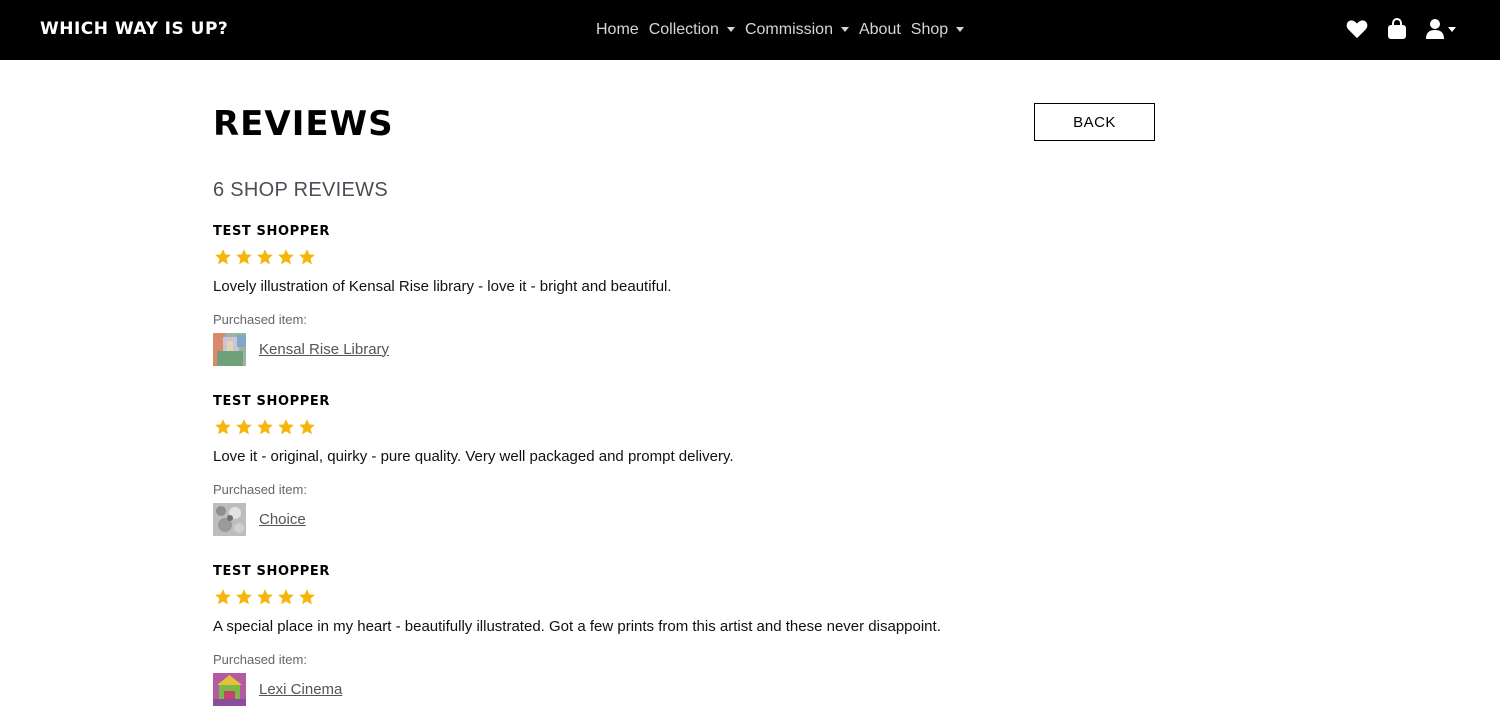 Image resolution: width=1500 pixels, height=728 pixels. Describe the element at coordinates (134, 29) in the screenshot. I see `brand-logo: Which Way Is Up?` at that location.